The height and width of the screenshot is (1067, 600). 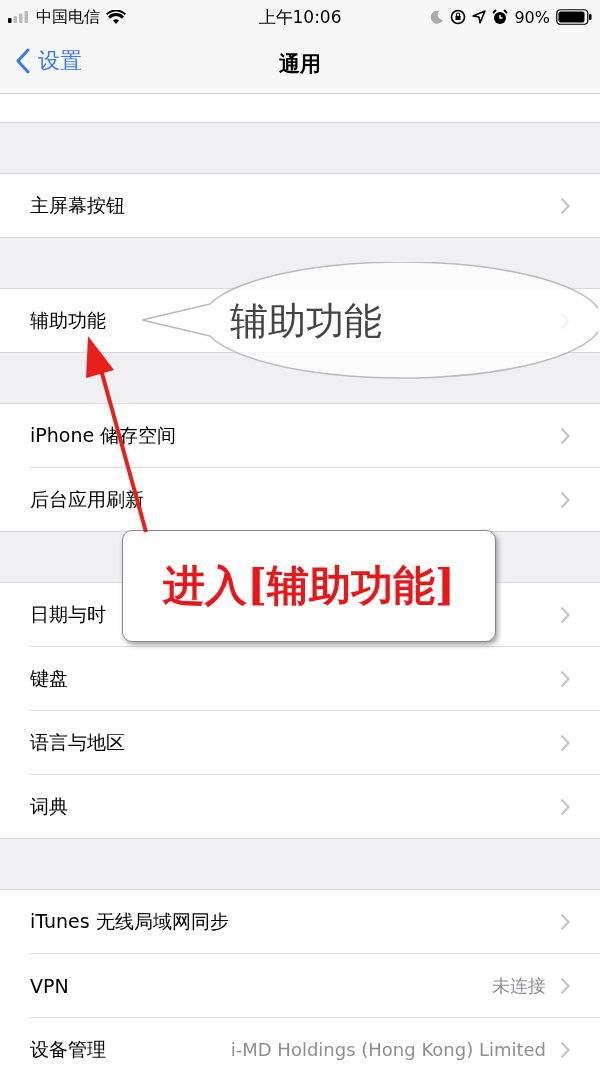 I want to click on callout-tooltip: 进入[辅助功能], so click(x=309, y=586).